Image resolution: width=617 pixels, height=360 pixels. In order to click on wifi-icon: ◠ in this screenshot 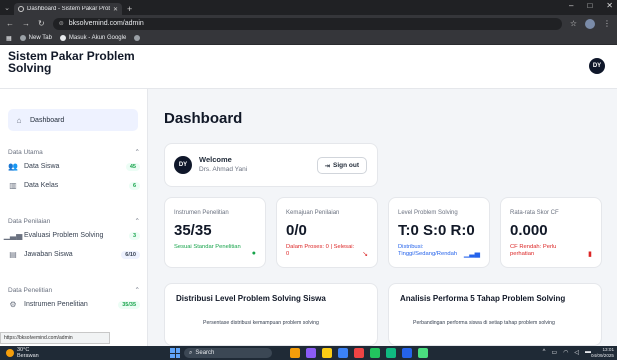, I will do `click(565, 352)`.